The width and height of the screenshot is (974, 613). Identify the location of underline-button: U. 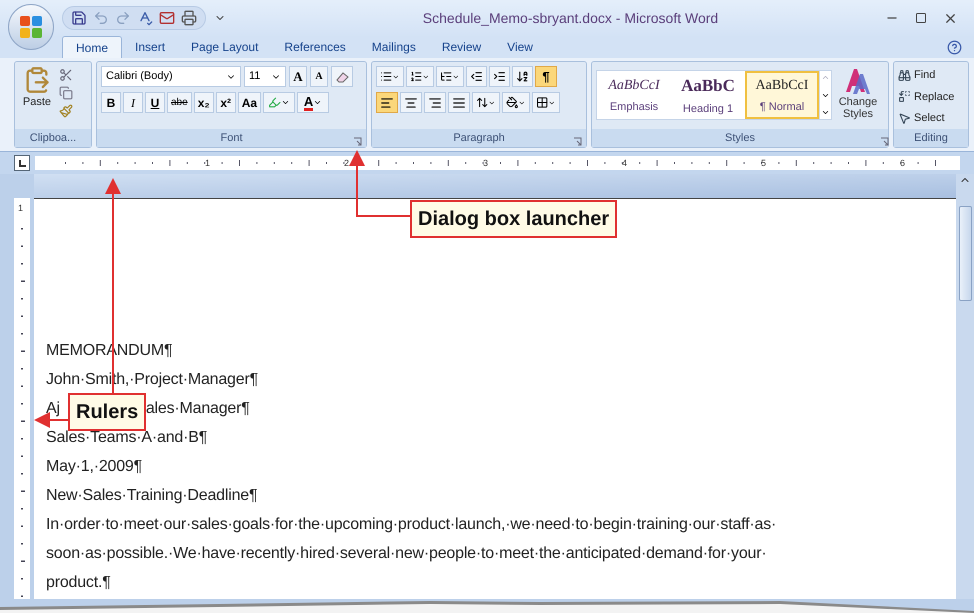
(155, 102).